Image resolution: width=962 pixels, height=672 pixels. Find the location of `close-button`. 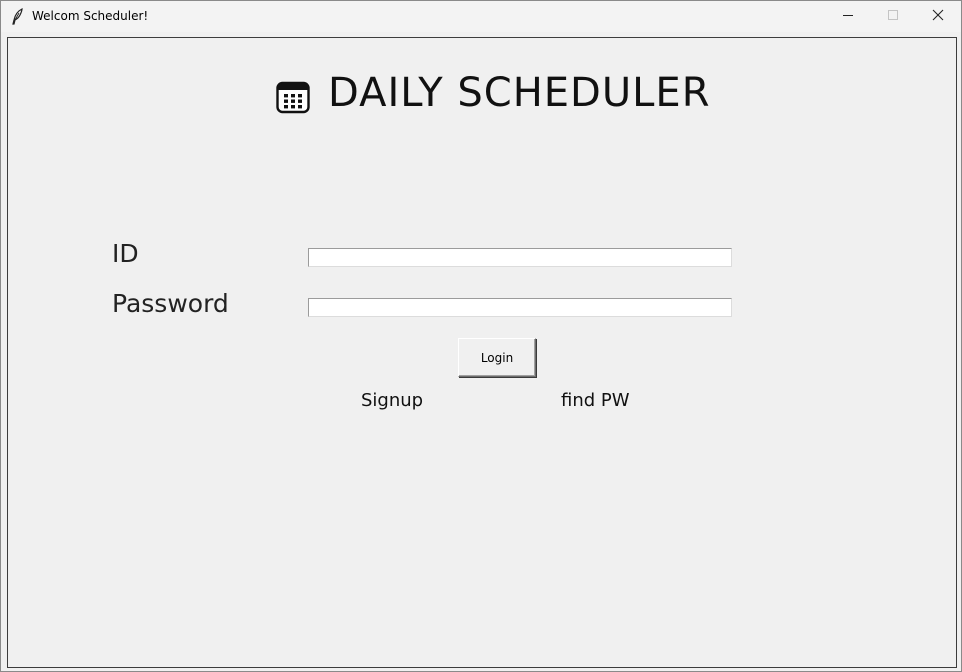

close-button is located at coordinates (938, 16).